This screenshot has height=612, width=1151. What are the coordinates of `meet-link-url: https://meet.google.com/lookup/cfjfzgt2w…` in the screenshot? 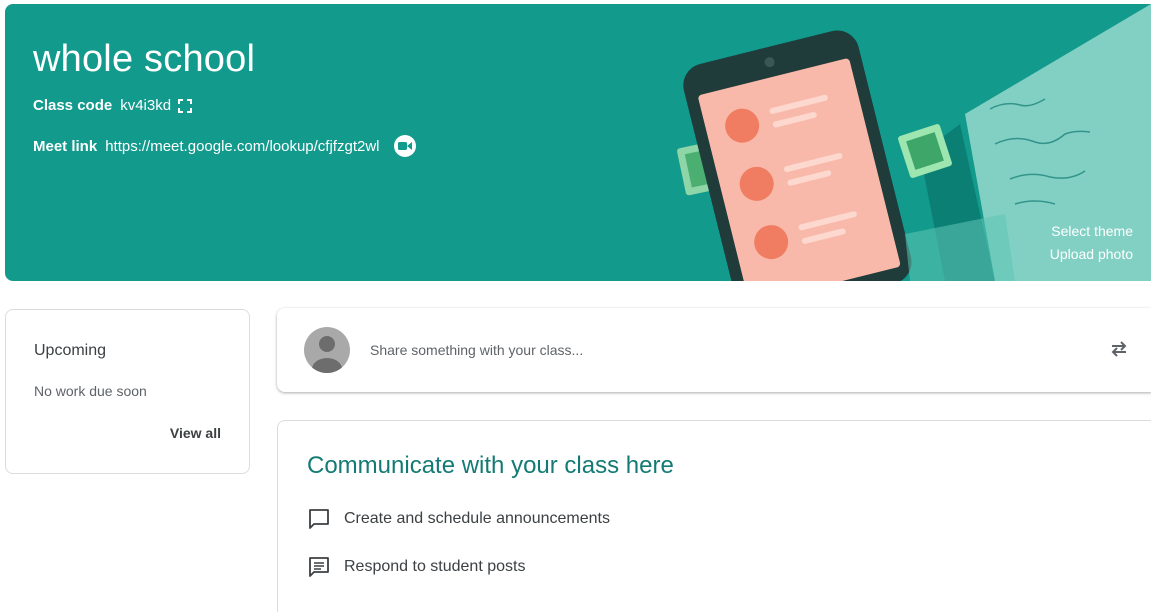 It's located at (242, 146).